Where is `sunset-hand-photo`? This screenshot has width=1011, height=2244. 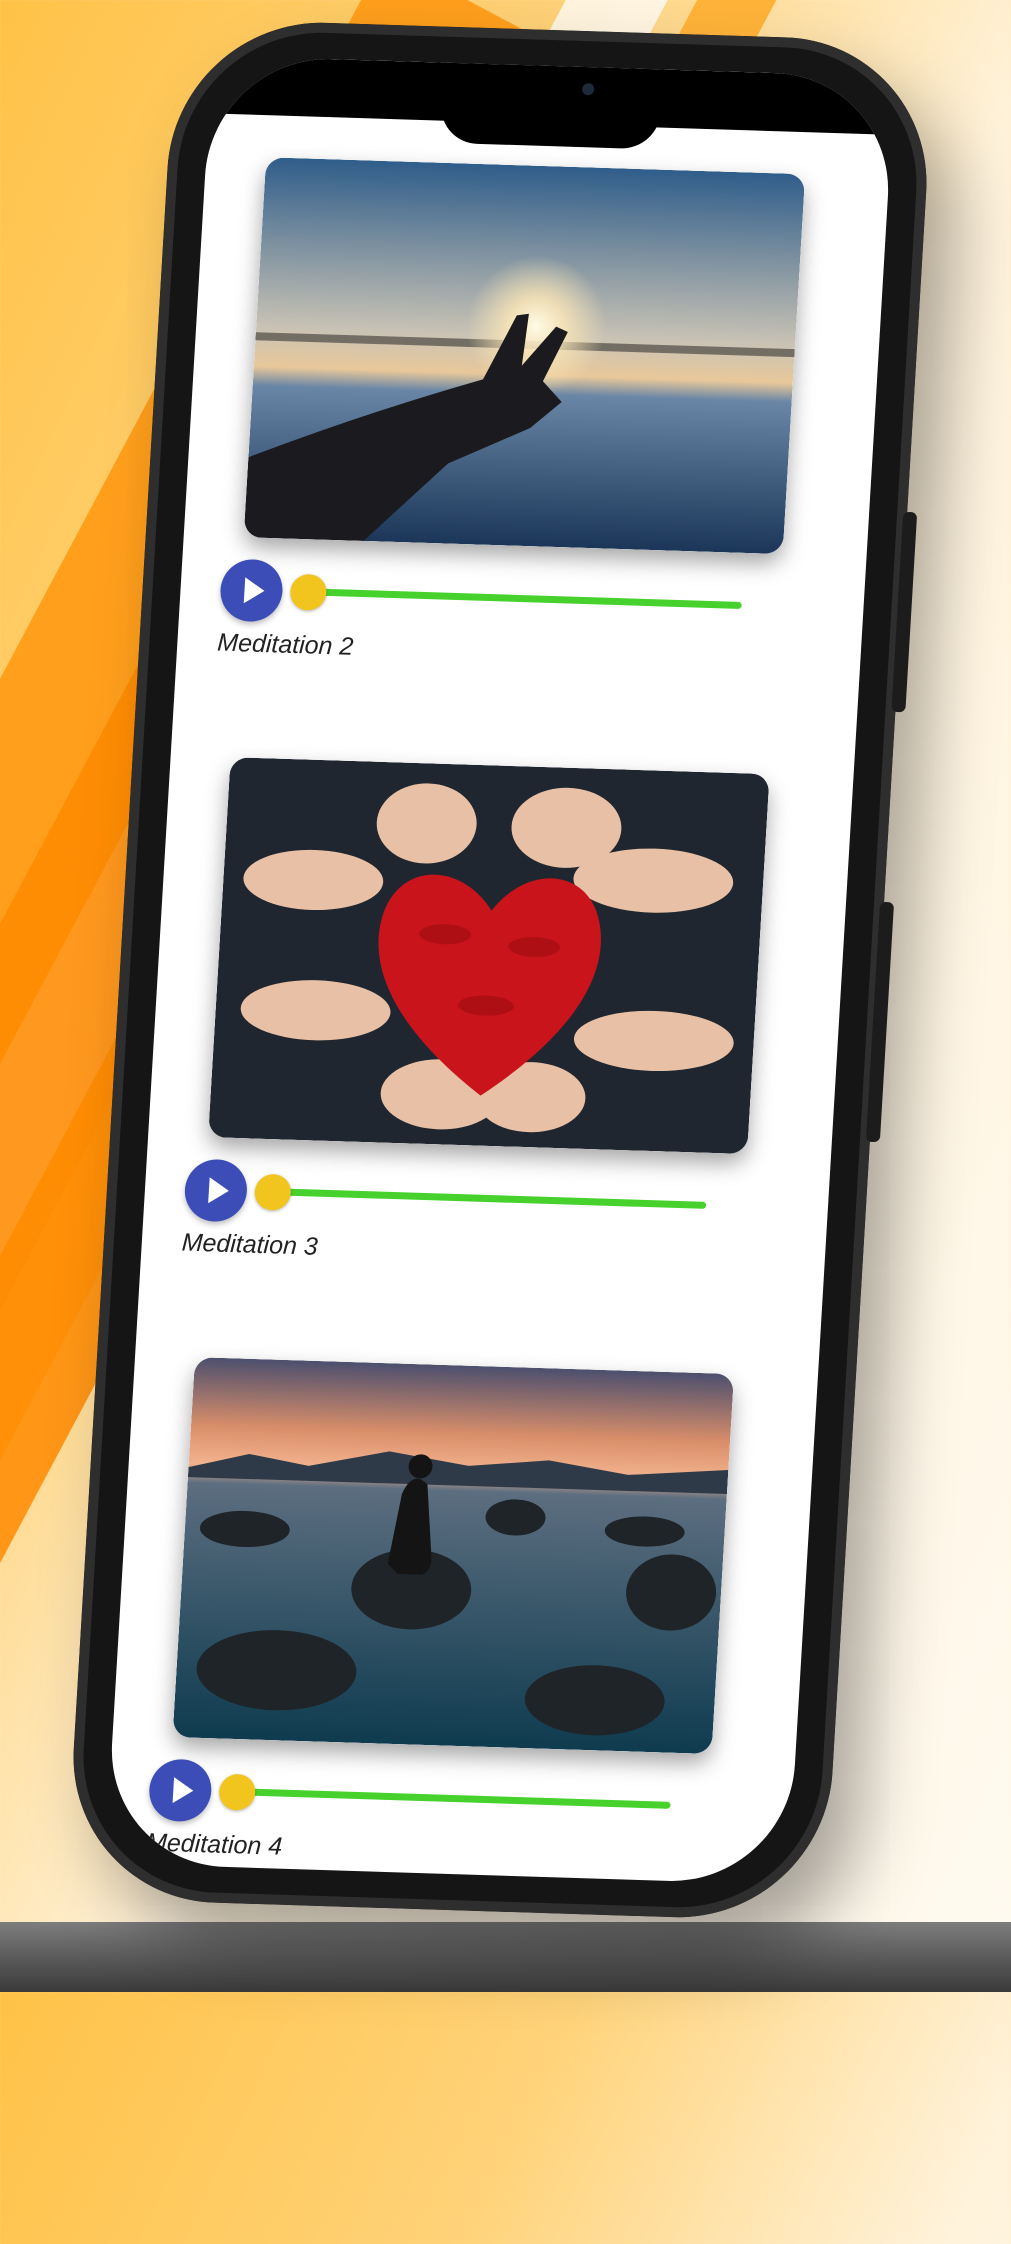 sunset-hand-photo is located at coordinates (524, 356).